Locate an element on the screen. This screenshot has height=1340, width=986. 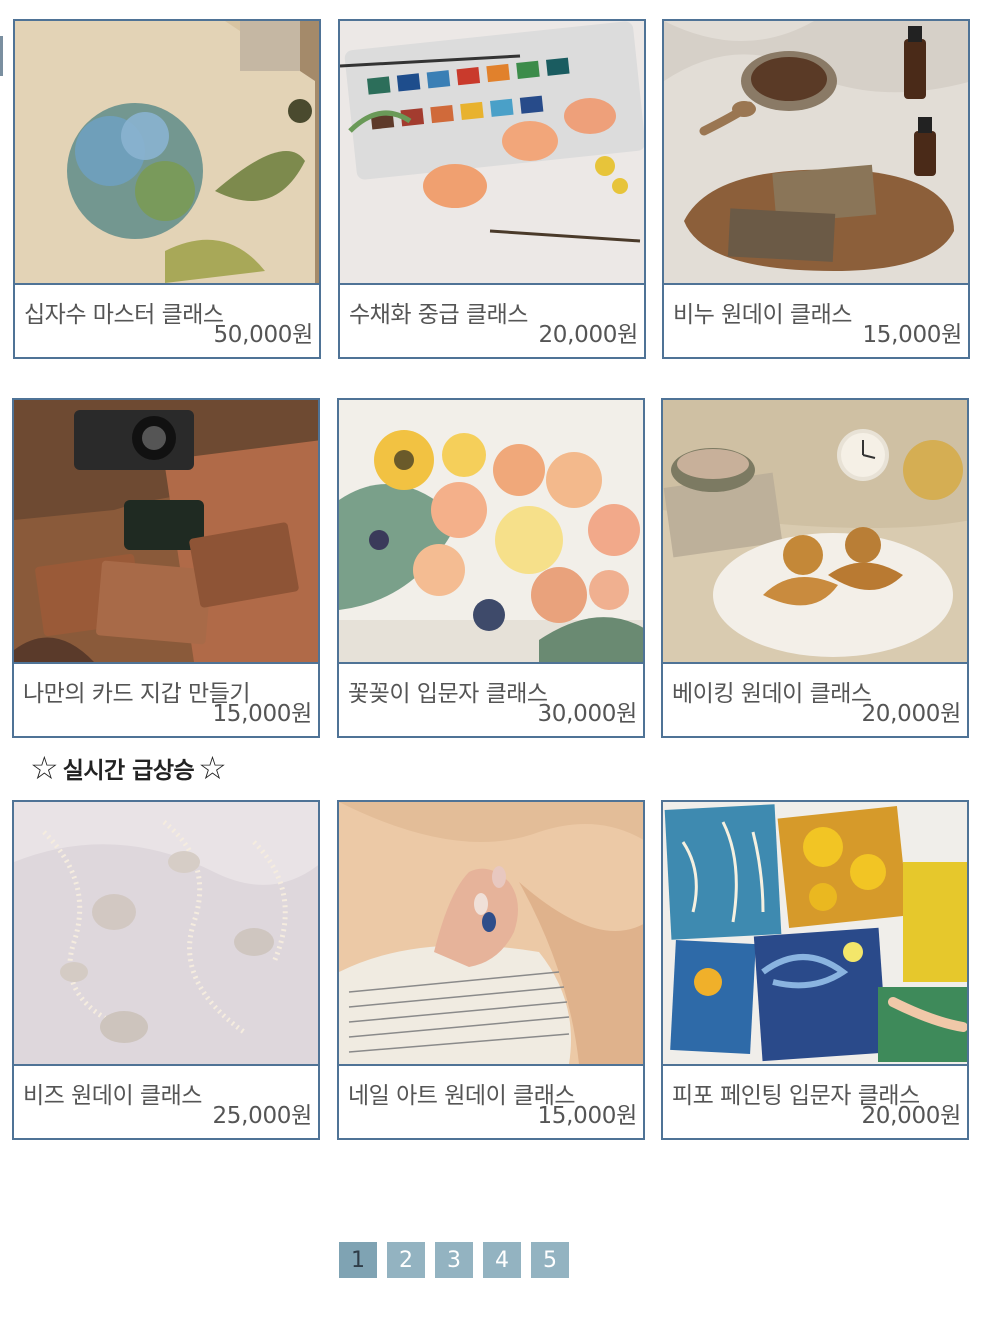
card-caption: 비누 원데이 클래스 15,000원 is located at coordinates (816, 320).